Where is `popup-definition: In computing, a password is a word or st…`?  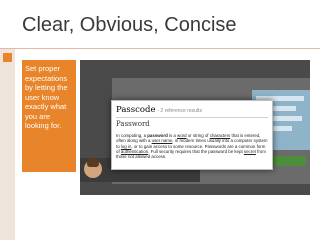
popup-definition: In computing, a password is a word or st… is located at coordinates (192, 146).